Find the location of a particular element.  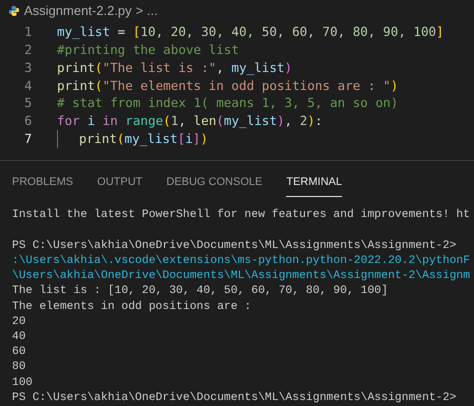

line-number: 4 is located at coordinates (27, 85).